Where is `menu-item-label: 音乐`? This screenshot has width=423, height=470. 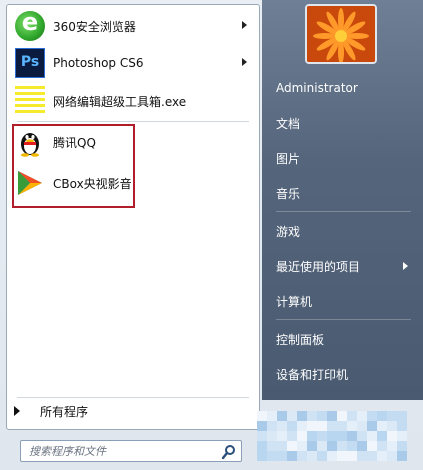 menu-item-label: 音乐 is located at coordinates (288, 193).